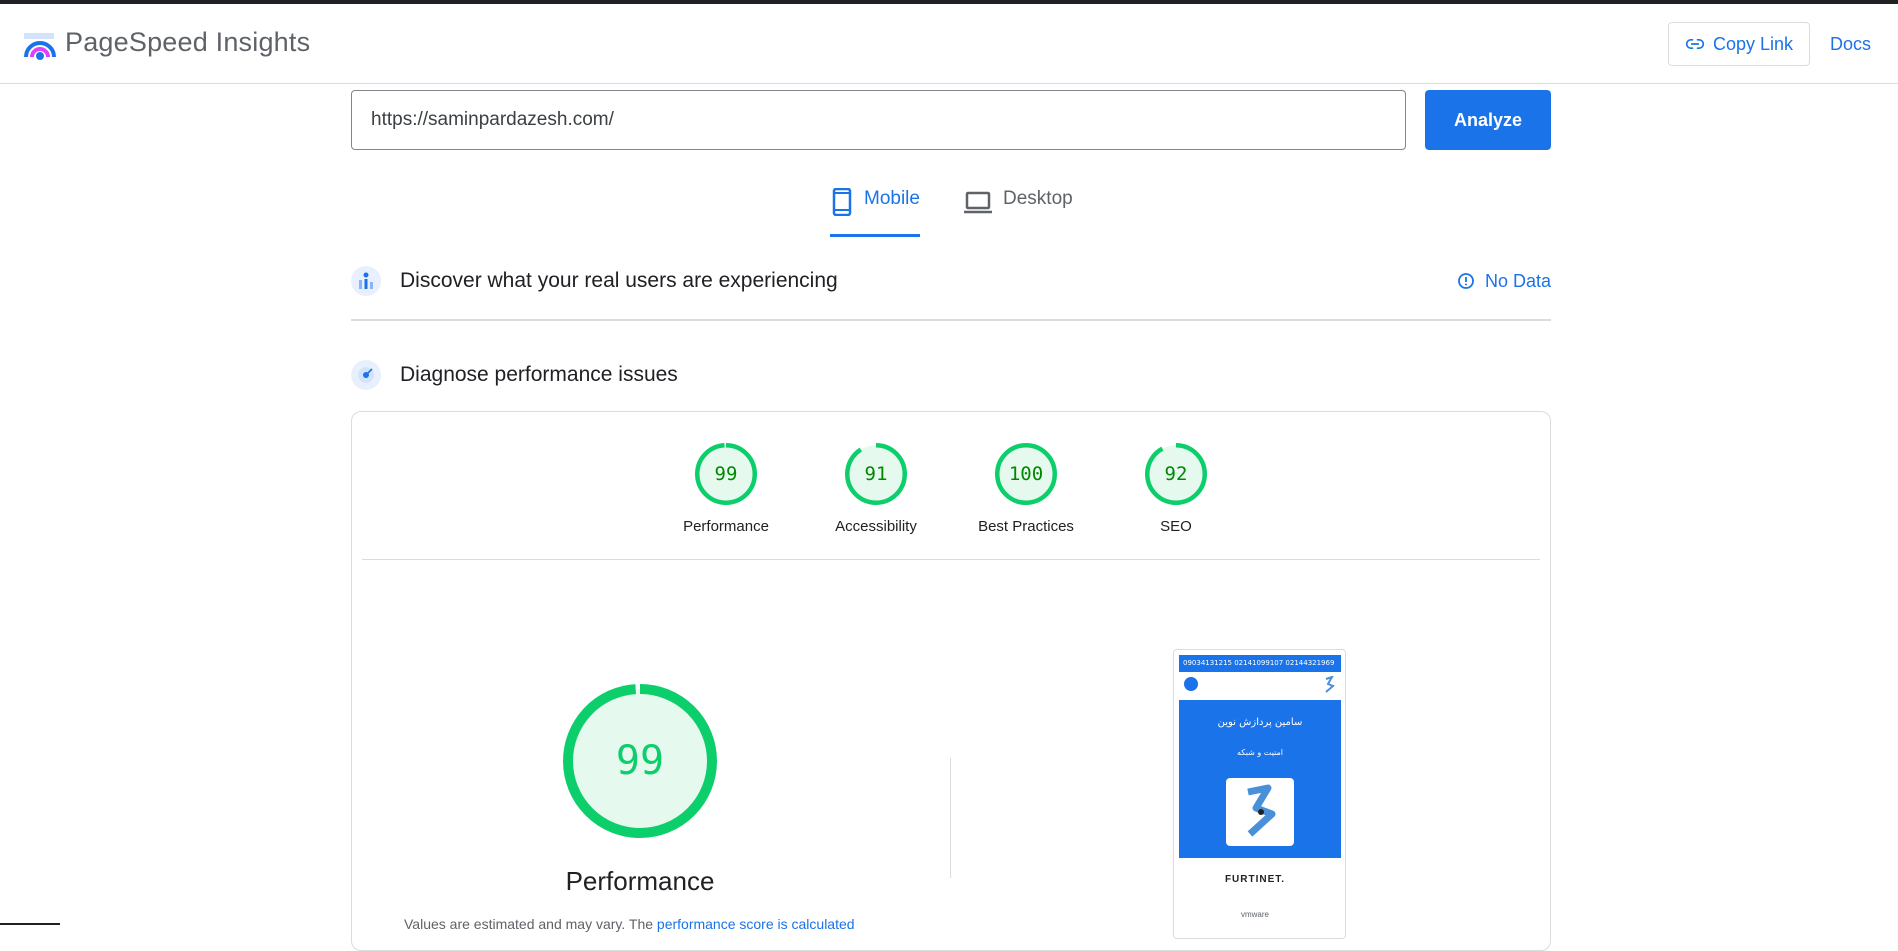 The height and width of the screenshot is (951, 1898). Describe the element at coordinates (949, 44) in the screenshot. I see `app-header: PageSpeed Insights Copy Link Docs` at that location.